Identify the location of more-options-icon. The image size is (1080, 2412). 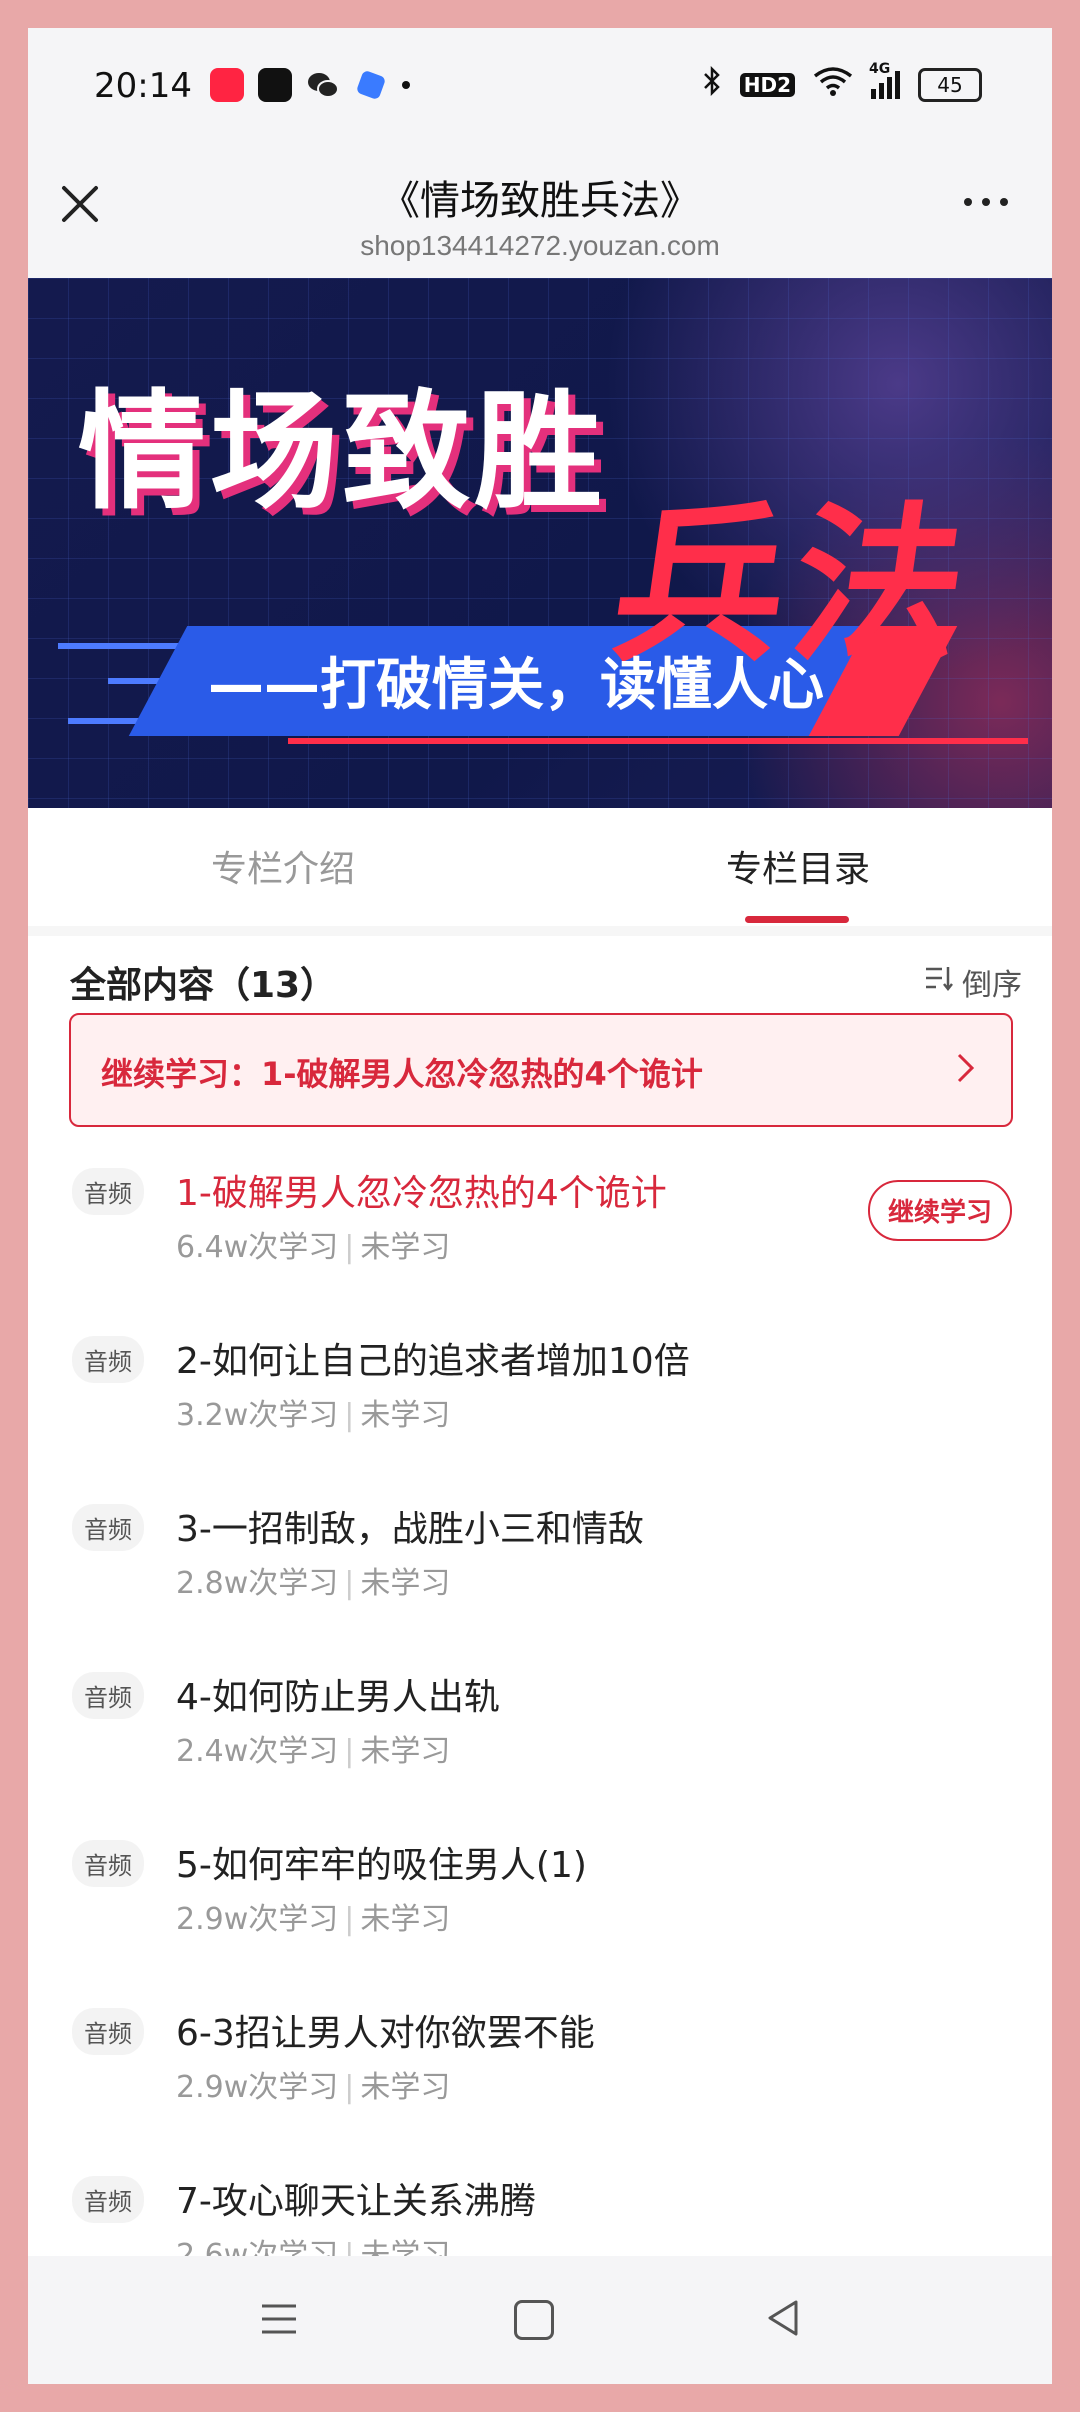
(986, 202).